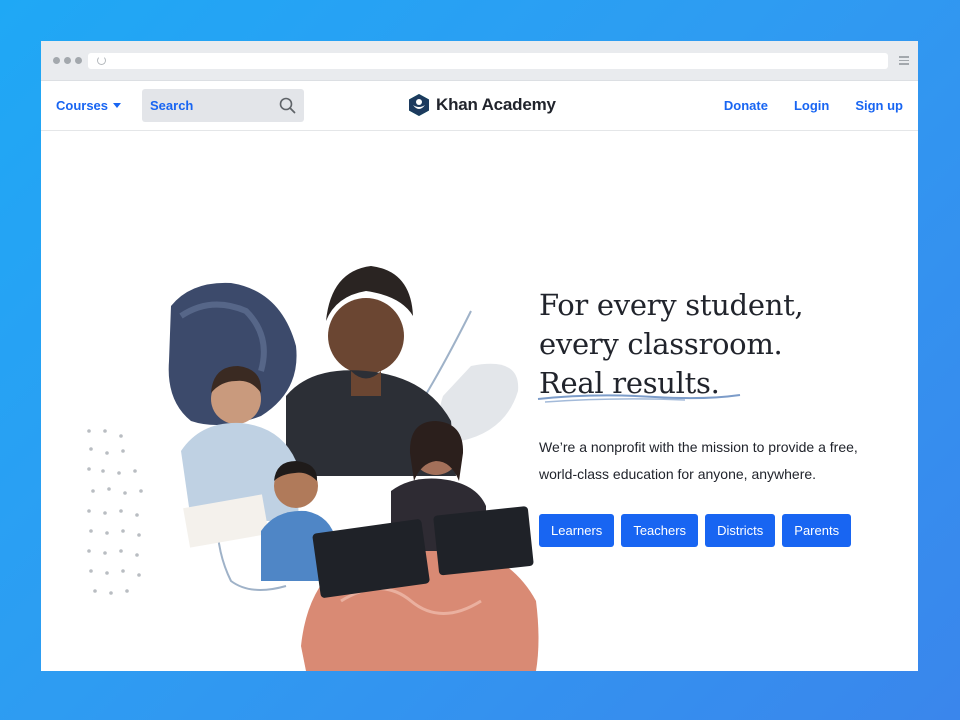  Describe the element at coordinates (488, 61) in the screenshot. I see `address-bar` at that location.